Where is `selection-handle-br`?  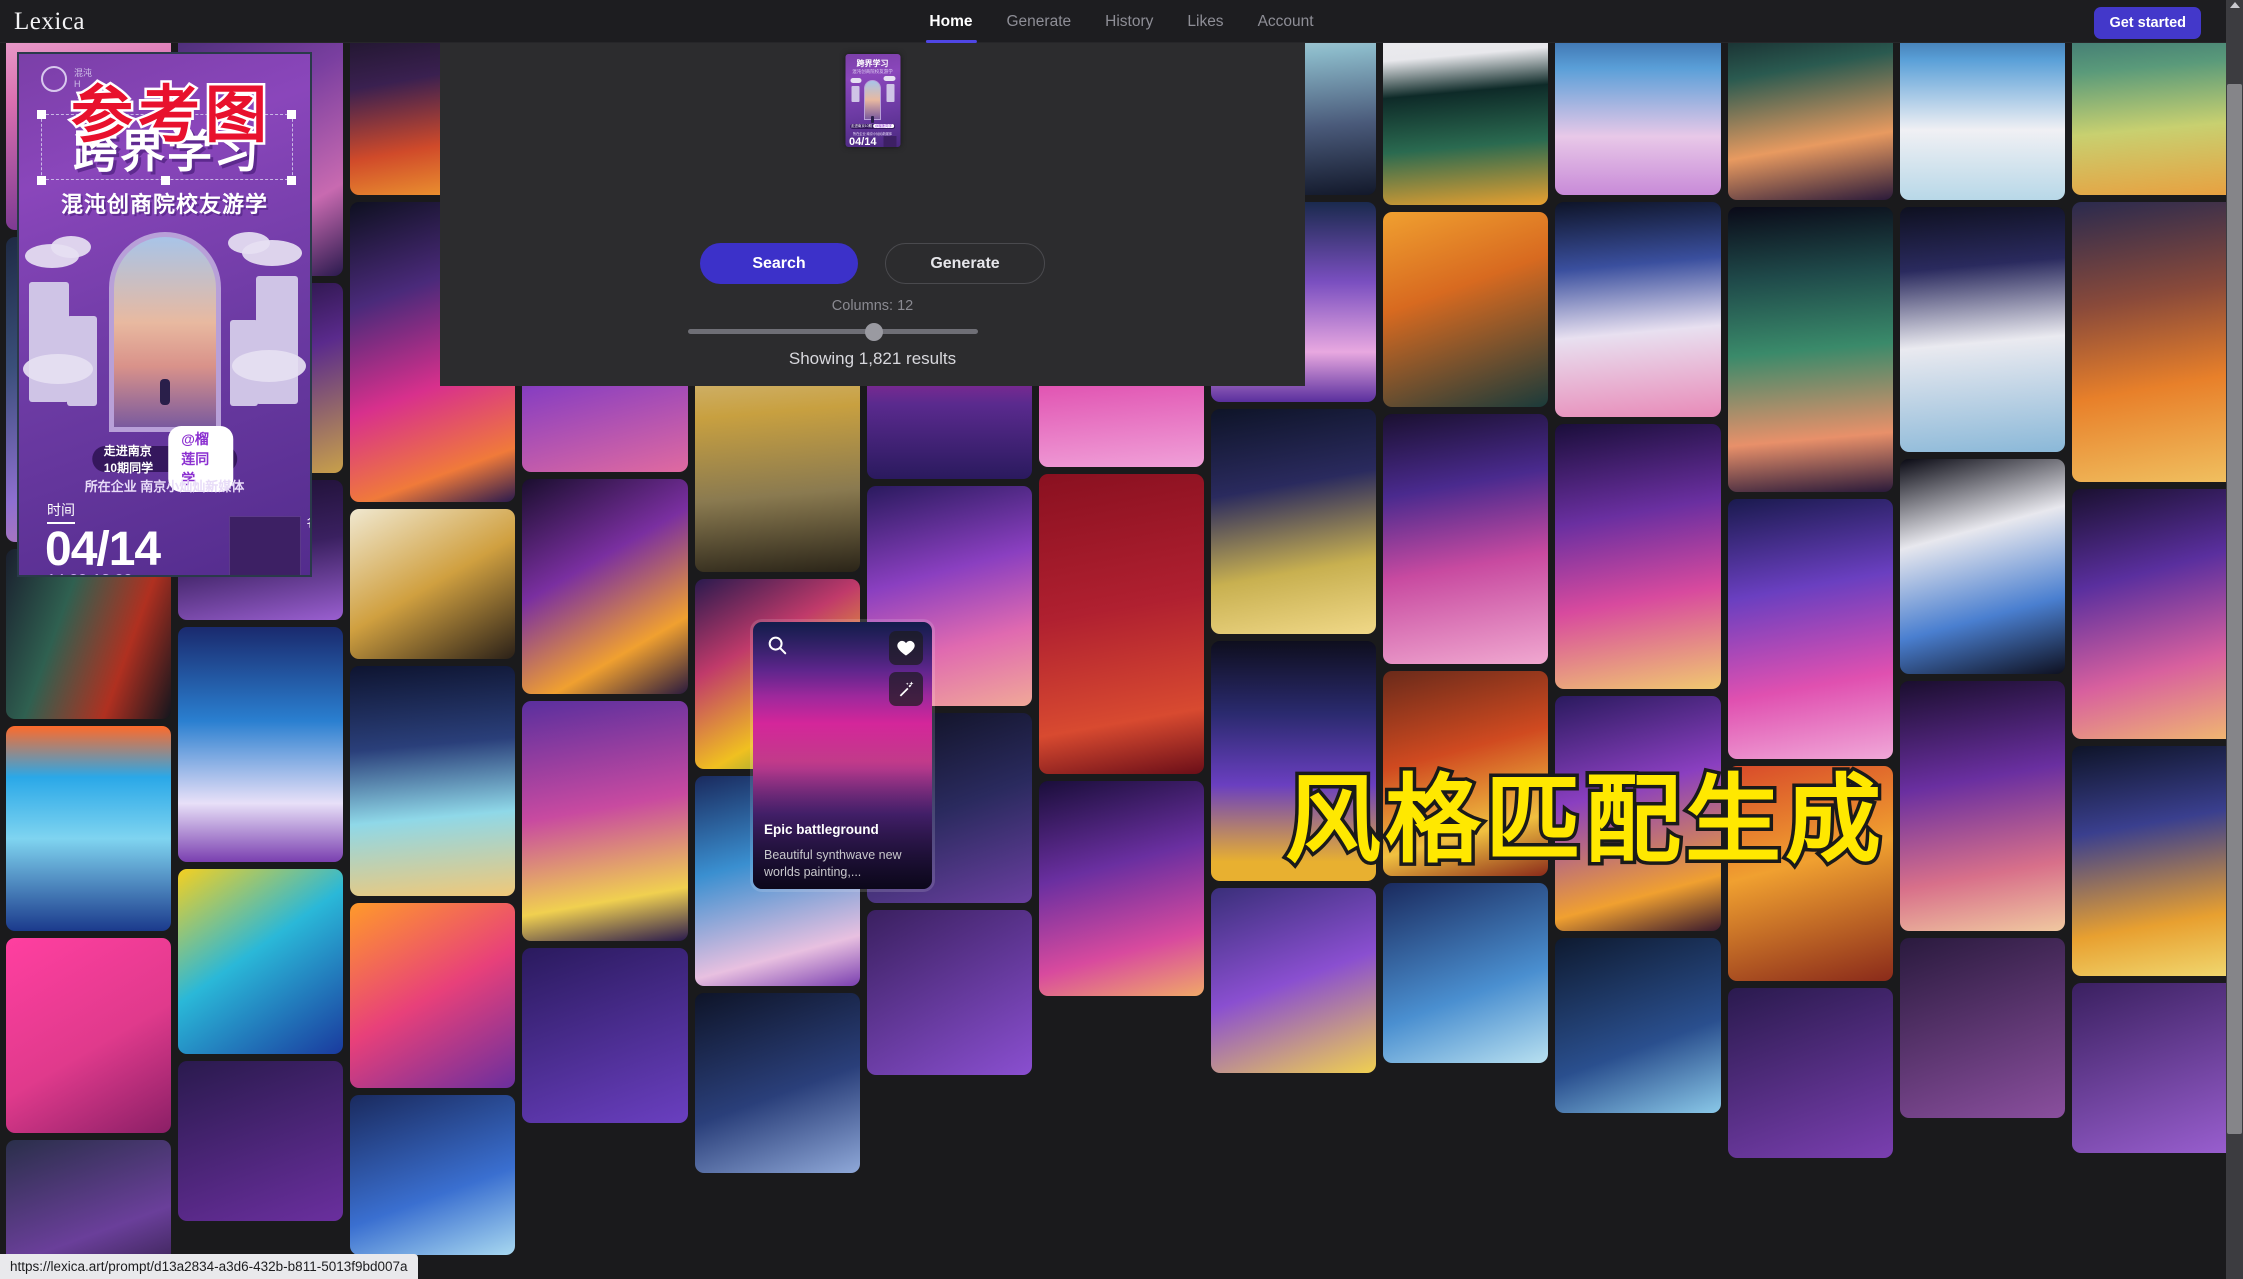 selection-handle-br is located at coordinates (291, 180).